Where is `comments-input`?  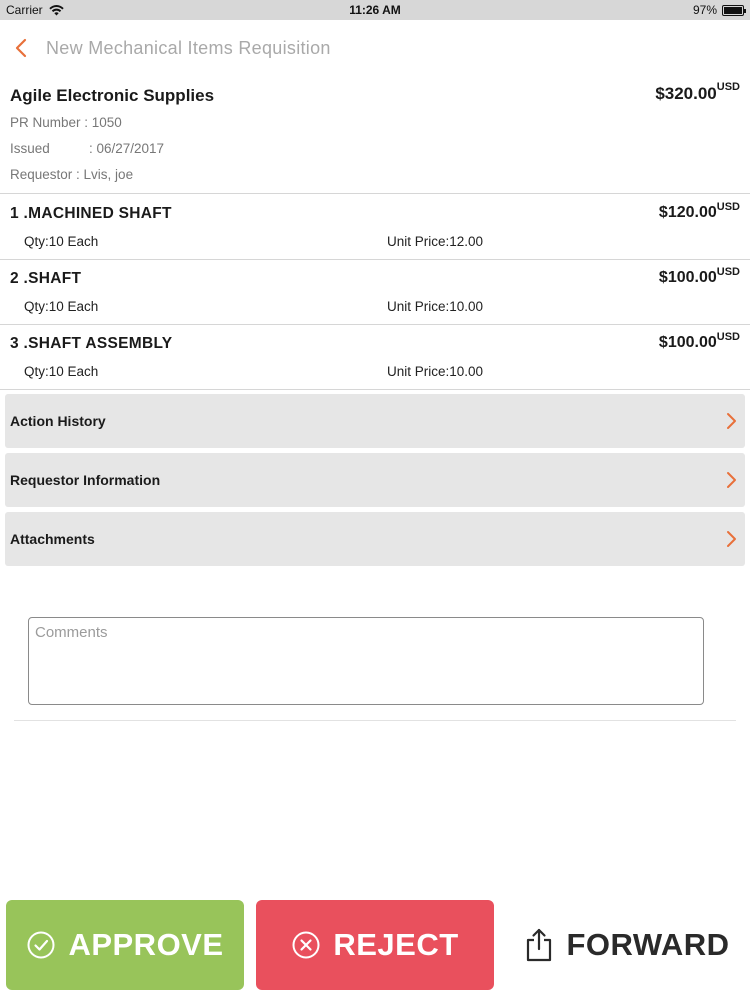
comments-input is located at coordinates (366, 661).